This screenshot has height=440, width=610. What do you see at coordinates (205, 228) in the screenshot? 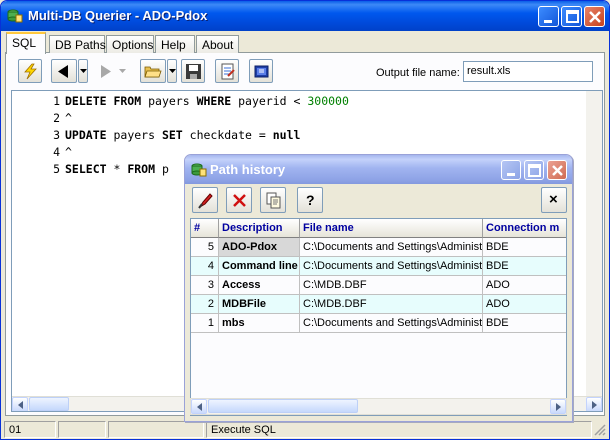
I see `column-header-index: #` at bounding box center [205, 228].